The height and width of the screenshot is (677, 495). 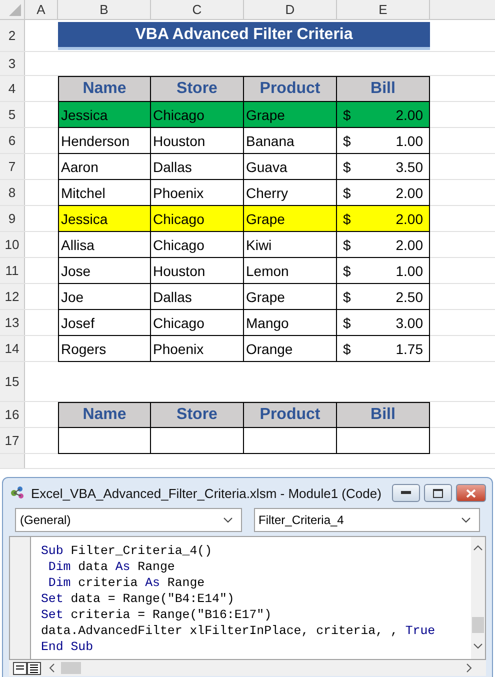 I want to click on table-cell: Phoenix, so click(x=197, y=349).